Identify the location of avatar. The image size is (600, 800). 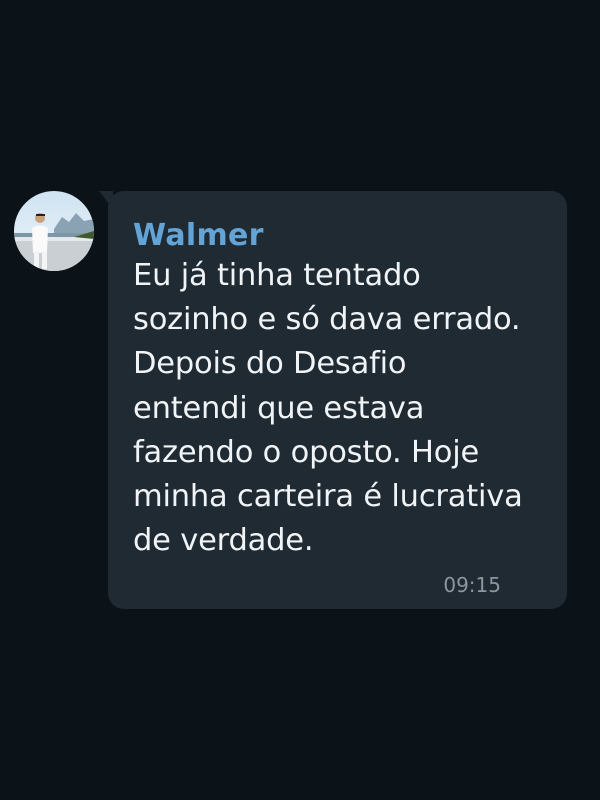
(54, 231).